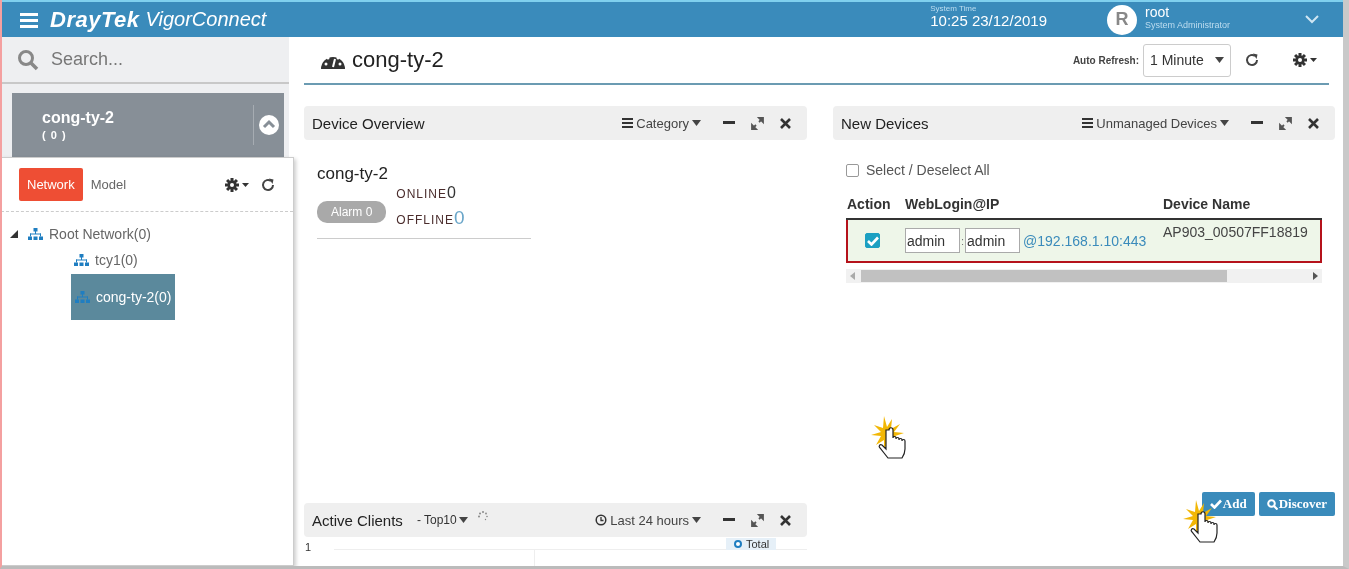 Image resolution: width=1349 pixels, height=569 pixels. Describe the element at coordinates (1215, 504) in the screenshot. I see `check-icon` at that location.